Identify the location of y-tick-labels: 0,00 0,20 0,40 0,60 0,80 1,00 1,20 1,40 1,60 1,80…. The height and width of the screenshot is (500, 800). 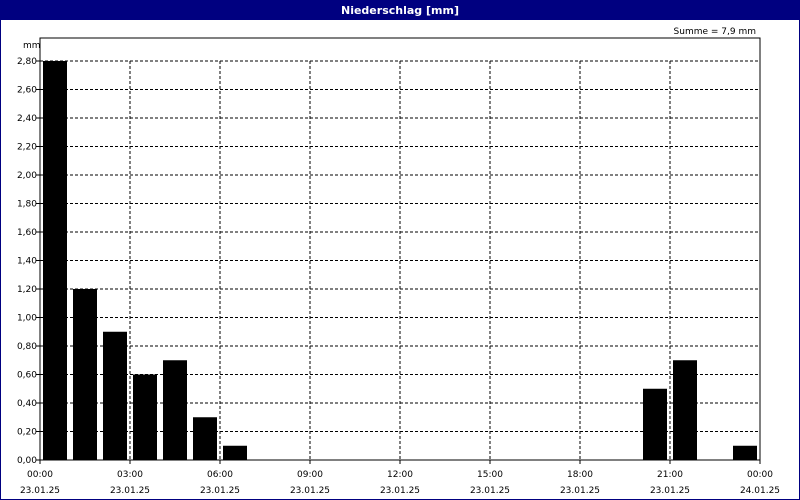
(27, 261).